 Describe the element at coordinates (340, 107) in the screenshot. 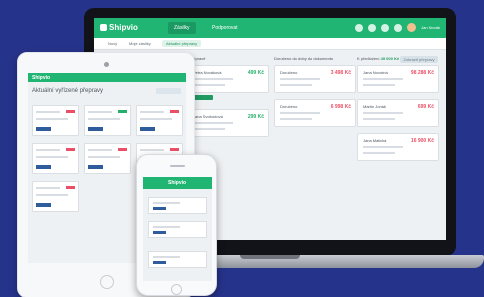

I see `shipment-price: 6 998 Kč` at that location.